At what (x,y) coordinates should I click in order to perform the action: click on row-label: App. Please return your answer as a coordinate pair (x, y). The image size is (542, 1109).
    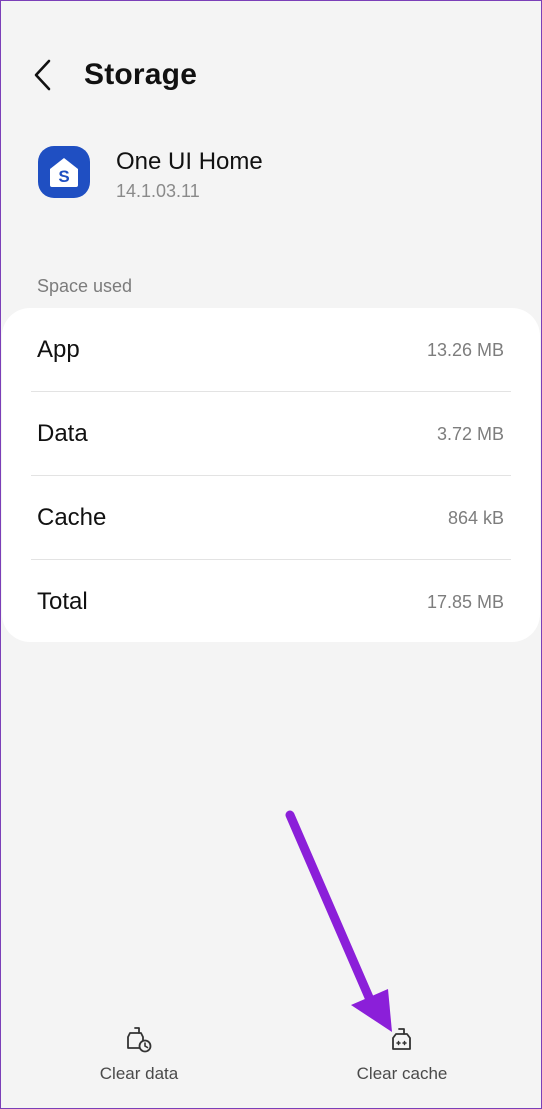
    Looking at the image, I should click on (58, 349).